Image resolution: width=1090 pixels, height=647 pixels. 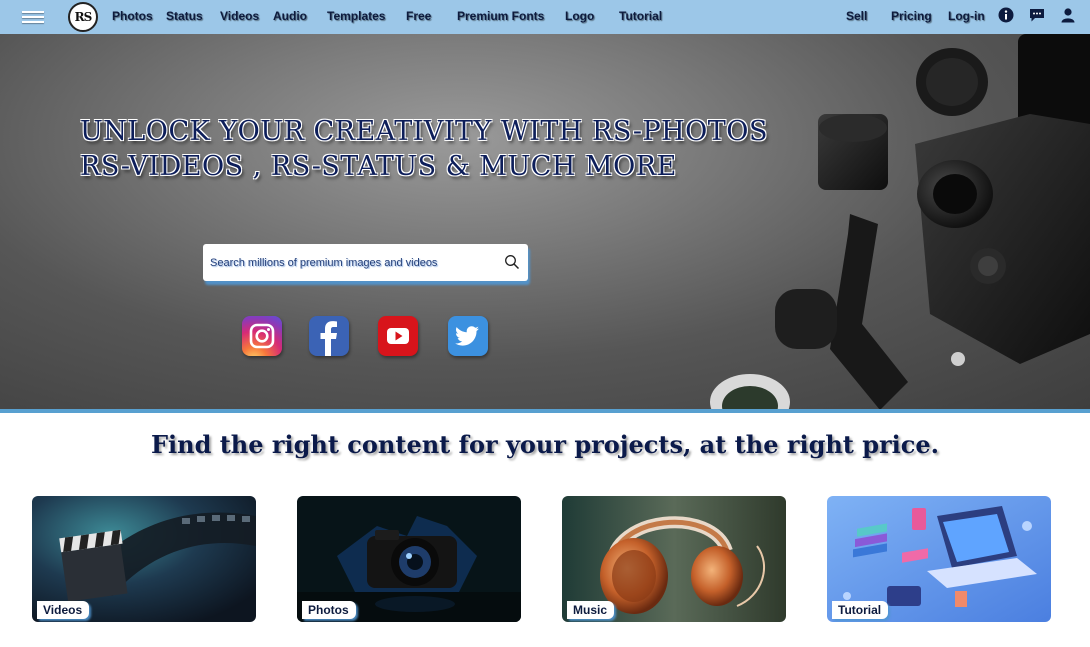 I want to click on nav-link-photos: Photos, so click(x=132, y=16).